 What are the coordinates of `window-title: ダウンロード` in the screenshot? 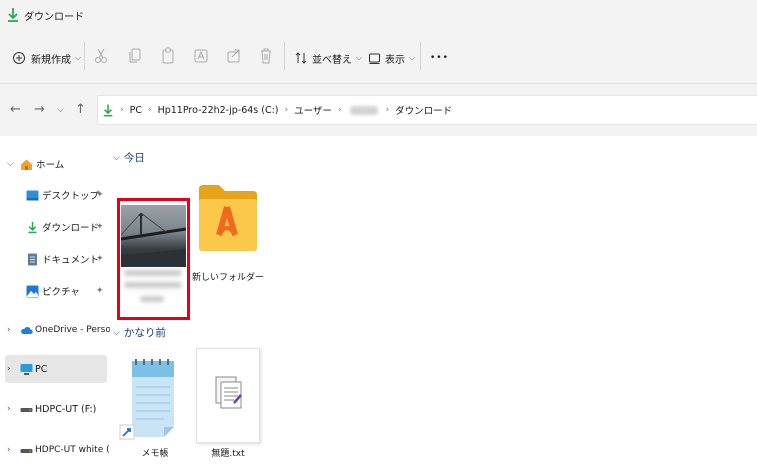 It's located at (54, 17).